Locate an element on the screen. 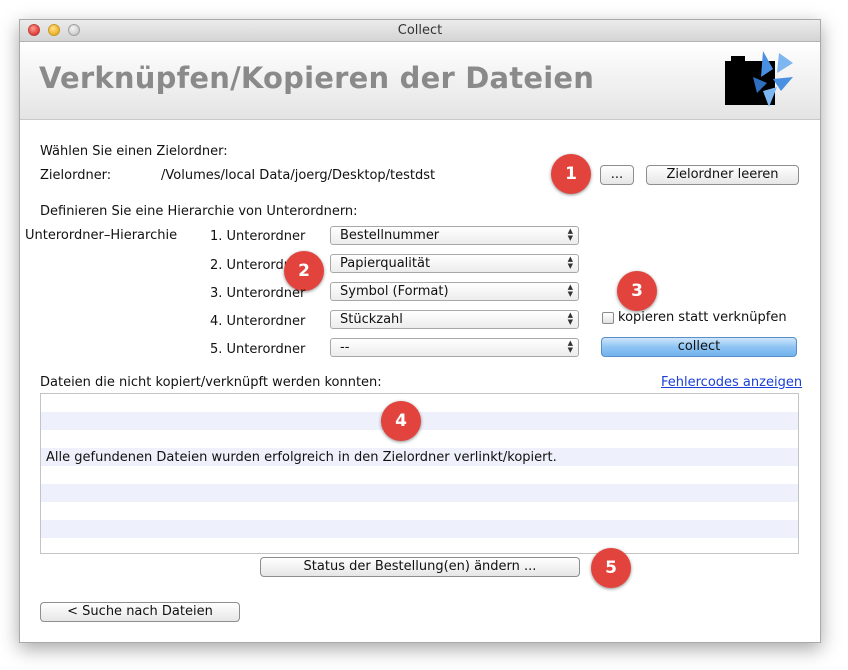 This screenshot has height=670, width=848. subfolder-1-value: Bestellnummer is located at coordinates (390, 235).